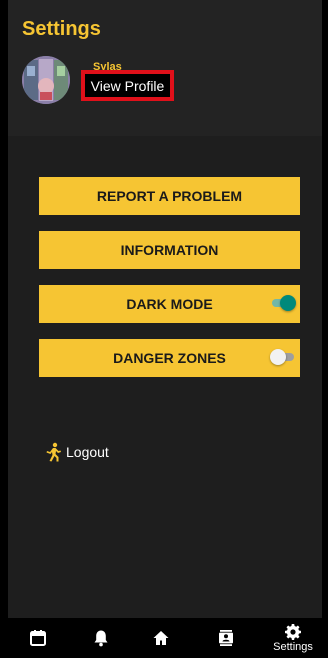  I want to click on dark-mode-toggle, so click(284, 303).